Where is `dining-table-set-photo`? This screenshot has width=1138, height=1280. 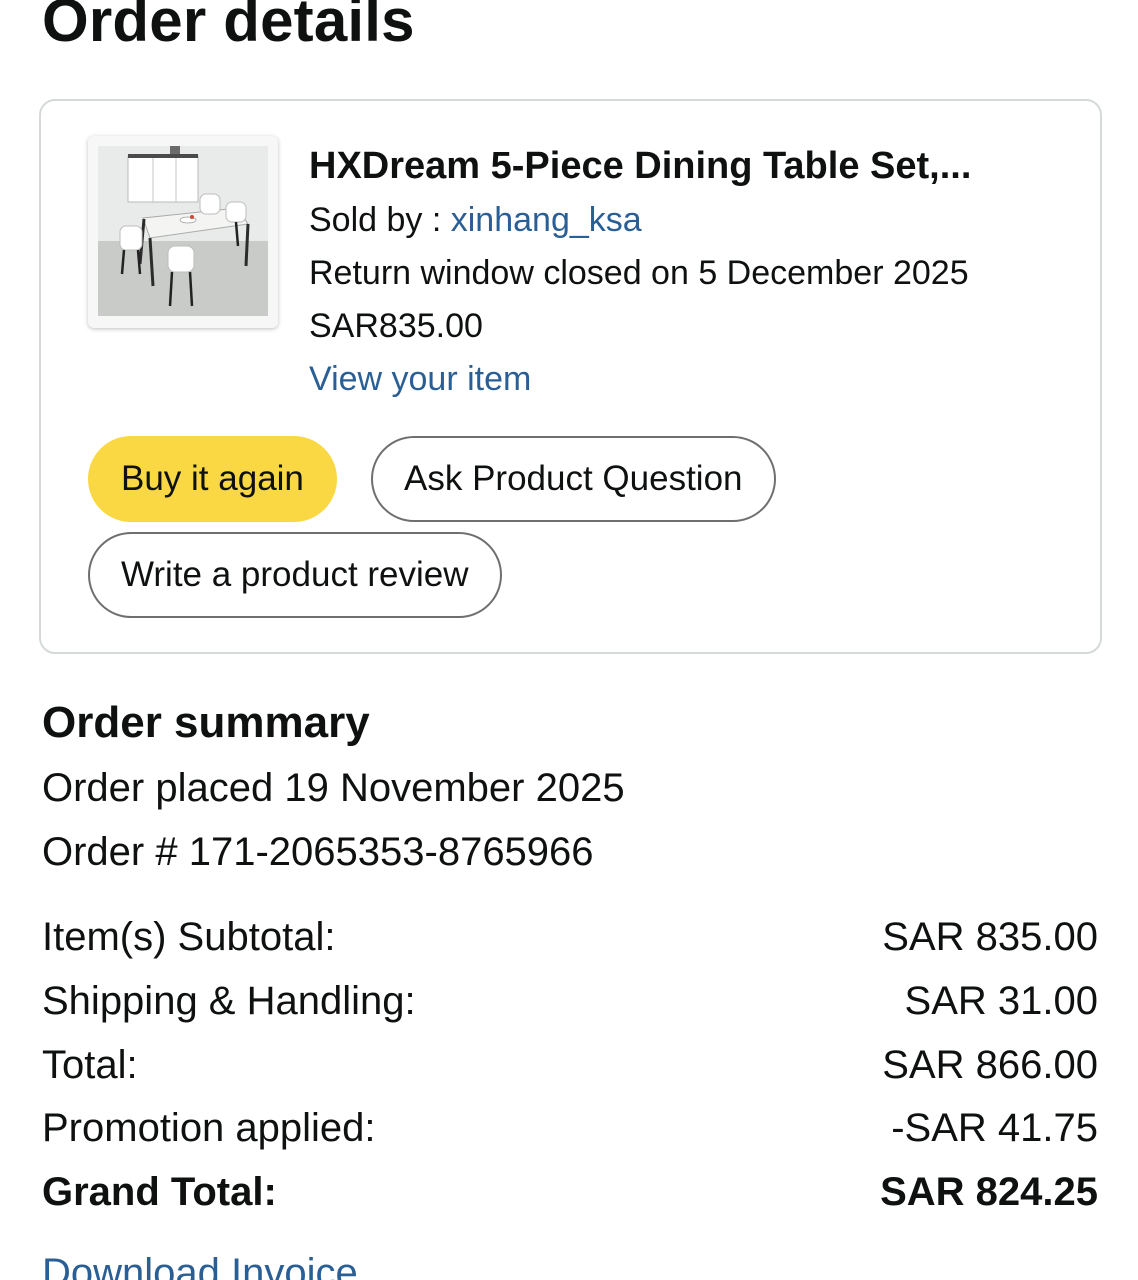
dining-table-set-photo is located at coordinates (183, 231).